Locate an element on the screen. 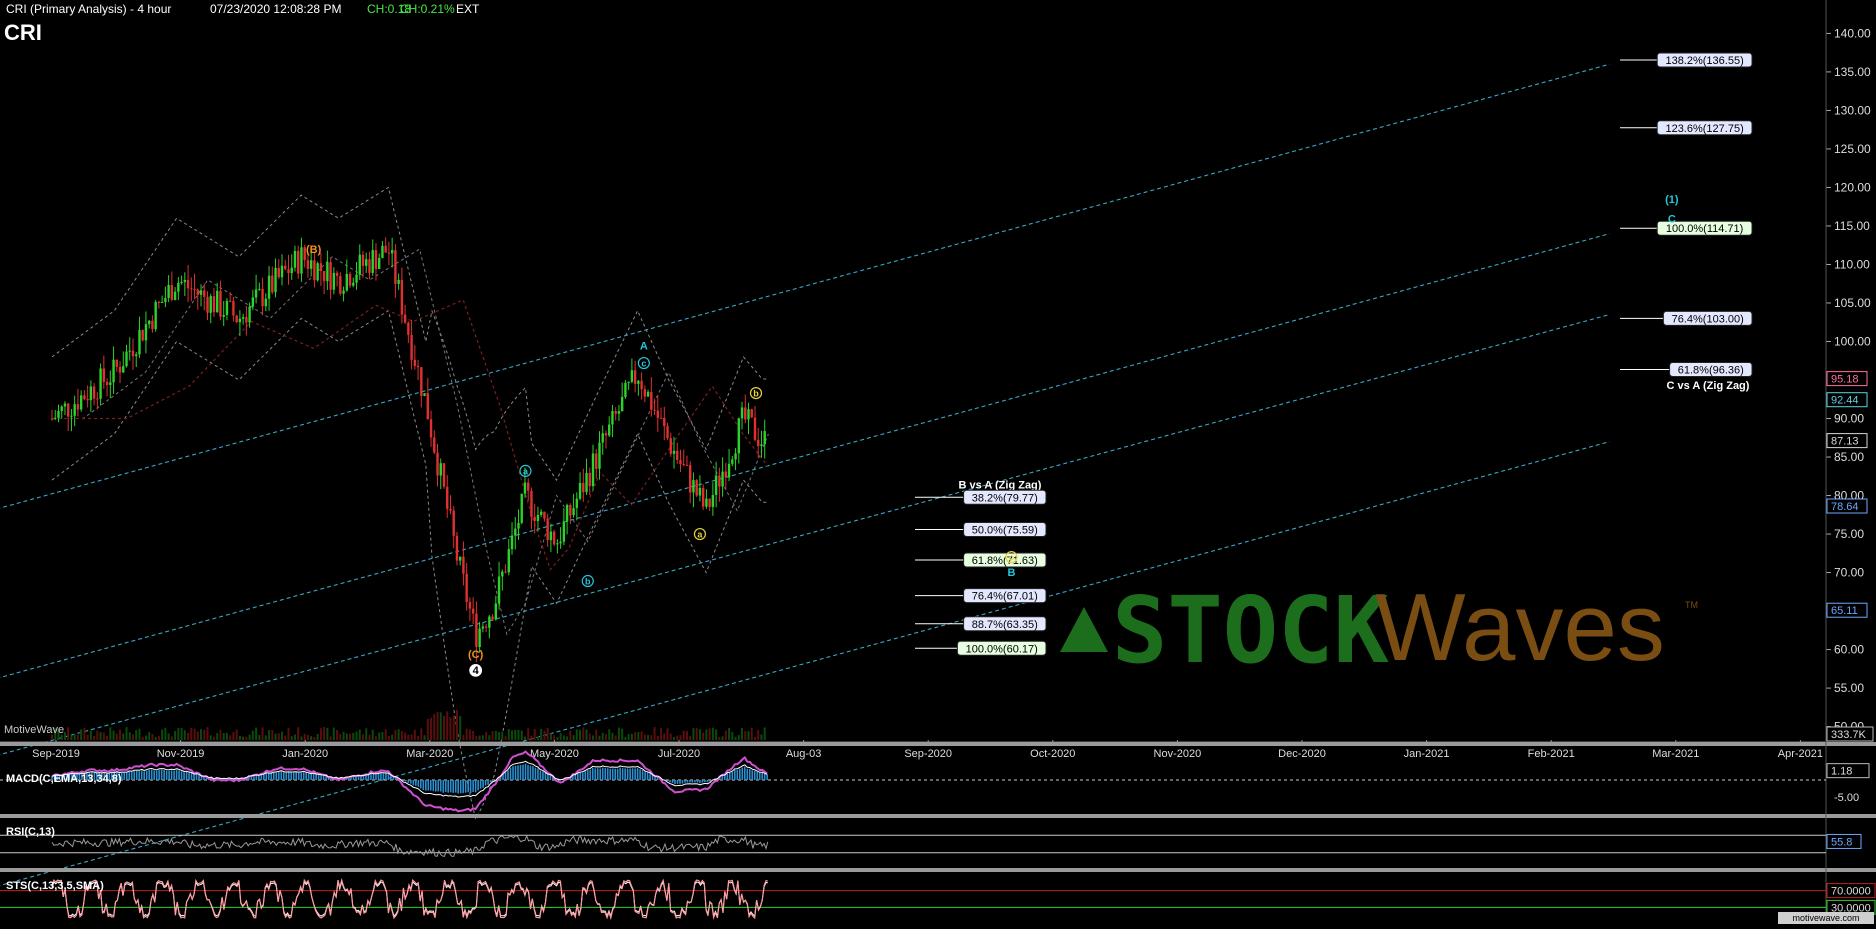  price-tick-label: 125.00 is located at coordinates (1852, 149).